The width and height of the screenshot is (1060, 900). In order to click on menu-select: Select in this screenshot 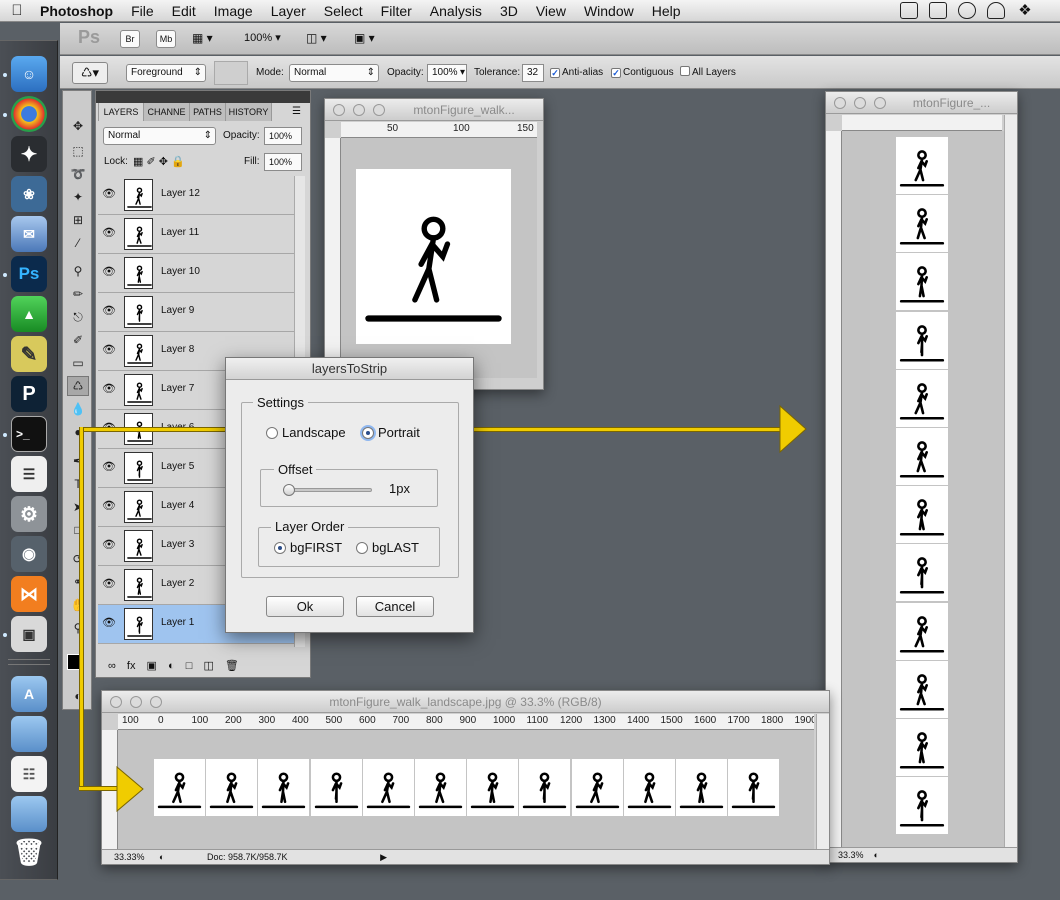, I will do `click(343, 11)`.